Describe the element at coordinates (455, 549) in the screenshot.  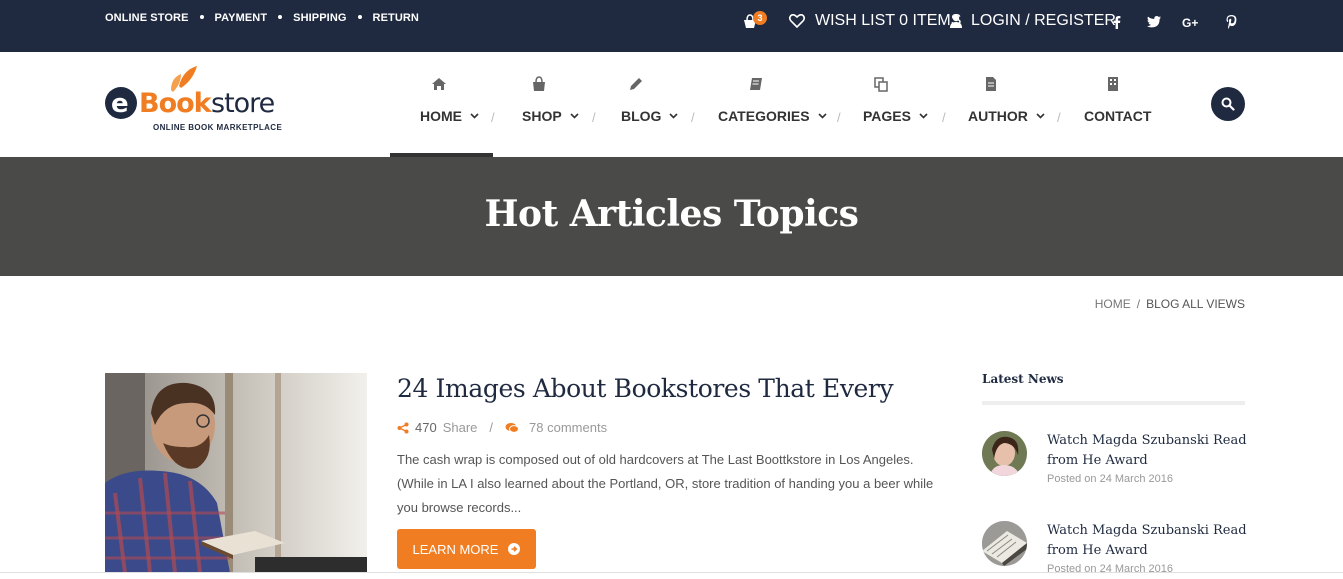
I see `learn-more-label: LEARN MORE` at that location.